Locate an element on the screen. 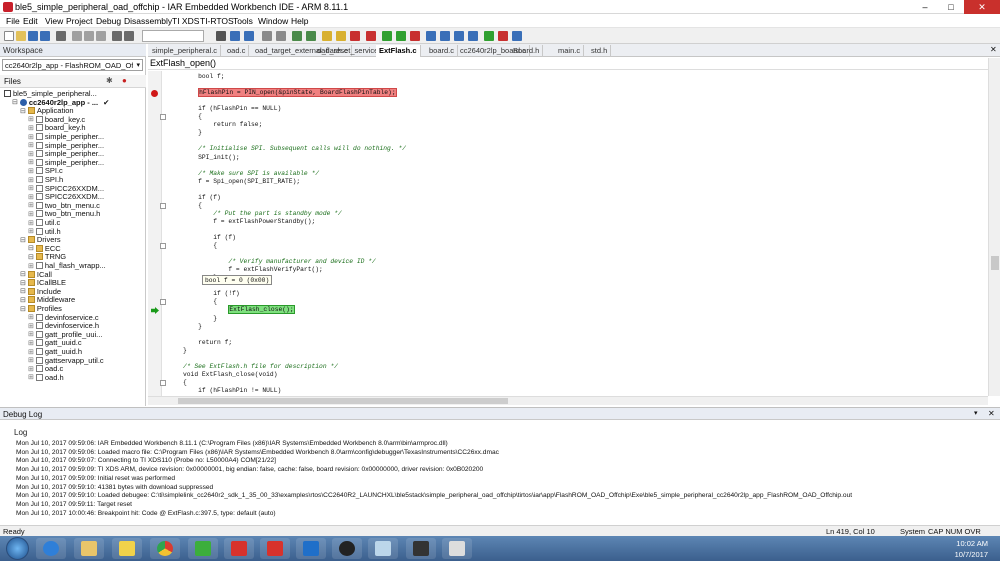  new-file-icon is located at coordinates (9, 36).